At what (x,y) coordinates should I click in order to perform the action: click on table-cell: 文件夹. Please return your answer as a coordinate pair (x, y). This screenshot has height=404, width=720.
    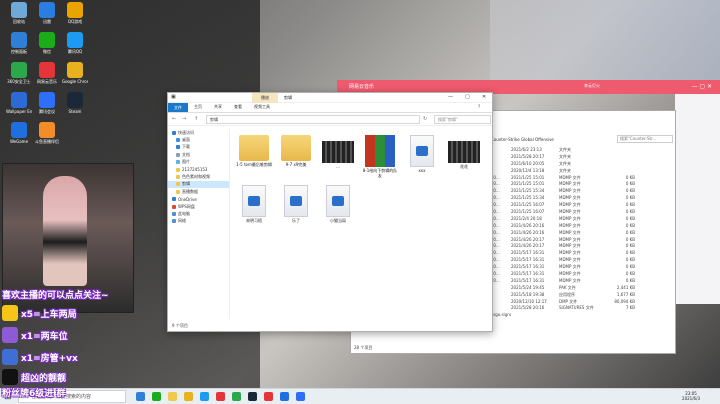
    Looking at the image, I should click on (565, 156).